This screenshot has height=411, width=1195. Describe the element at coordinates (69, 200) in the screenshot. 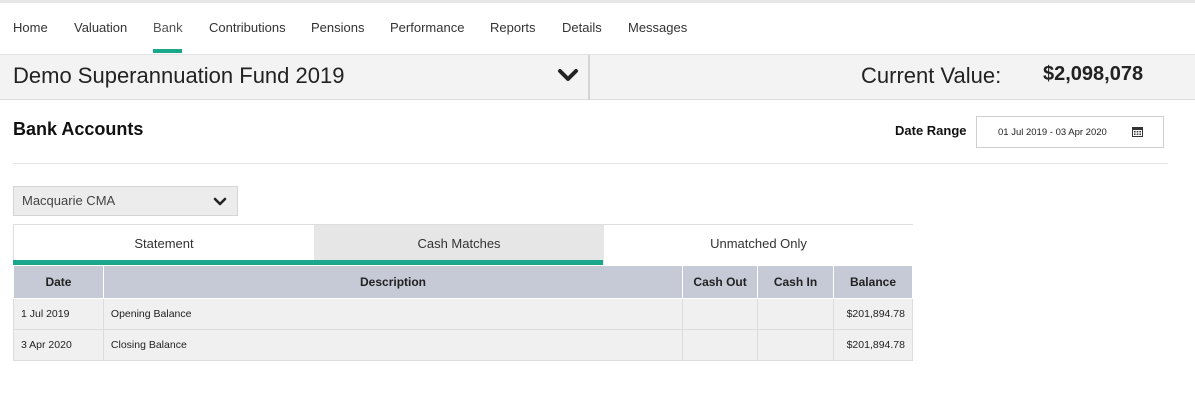

I see `account-select-value: Macquarie CMA` at that location.